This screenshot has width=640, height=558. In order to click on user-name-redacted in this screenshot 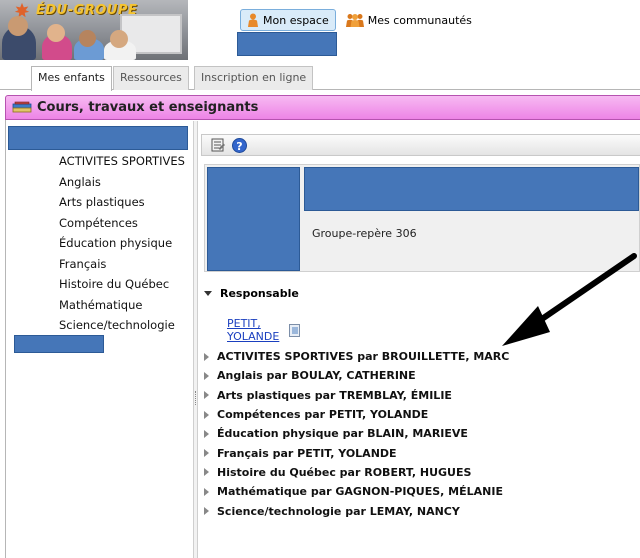, I will do `click(287, 44)`.